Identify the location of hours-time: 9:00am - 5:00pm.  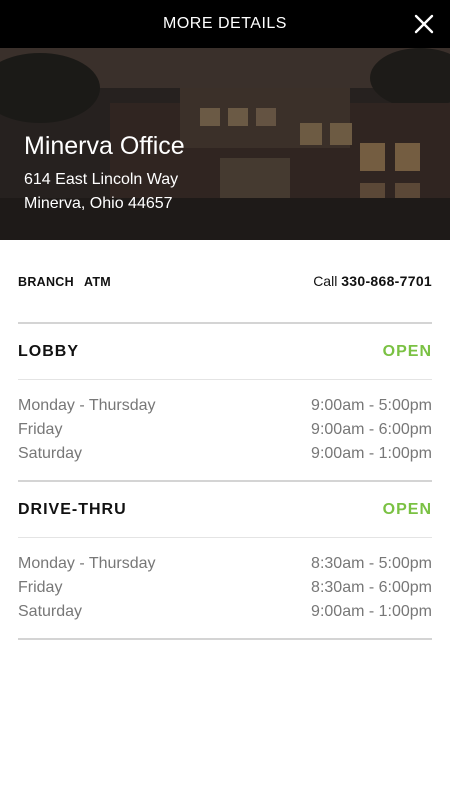
(371, 405).